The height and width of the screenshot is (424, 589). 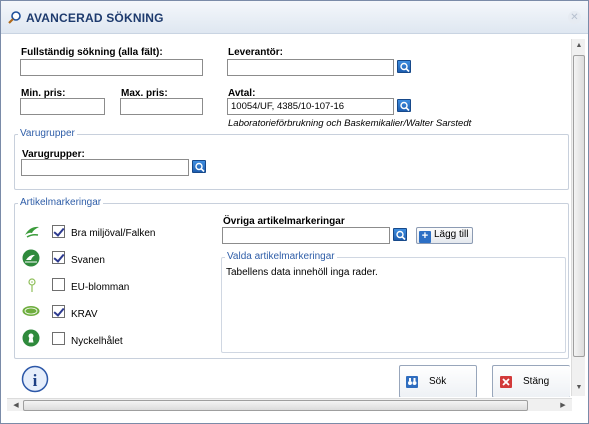 What do you see at coordinates (161, 106) in the screenshot?
I see `max-price-input` at bounding box center [161, 106].